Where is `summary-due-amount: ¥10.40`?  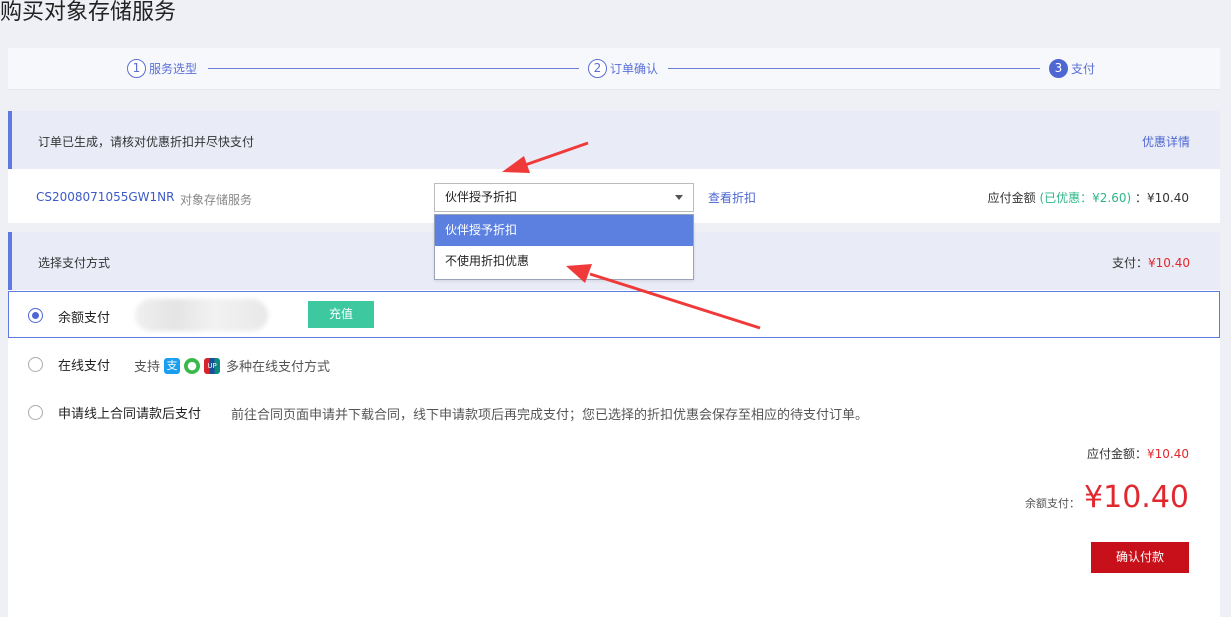
summary-due-amount: ¥10.40 is located at coordinates (1168, 454).